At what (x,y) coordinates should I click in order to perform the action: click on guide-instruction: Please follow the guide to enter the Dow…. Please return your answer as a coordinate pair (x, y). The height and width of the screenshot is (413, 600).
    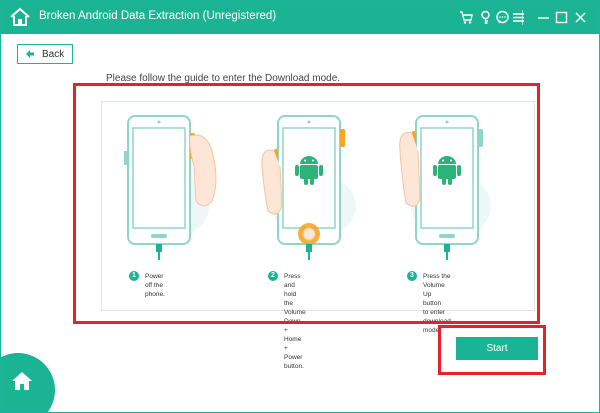
    Looking at the image, I should click on (223, 78).